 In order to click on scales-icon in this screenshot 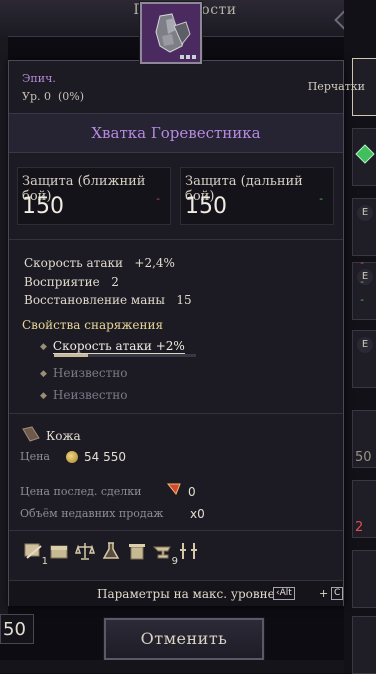, I will do `click(85, 551)`.